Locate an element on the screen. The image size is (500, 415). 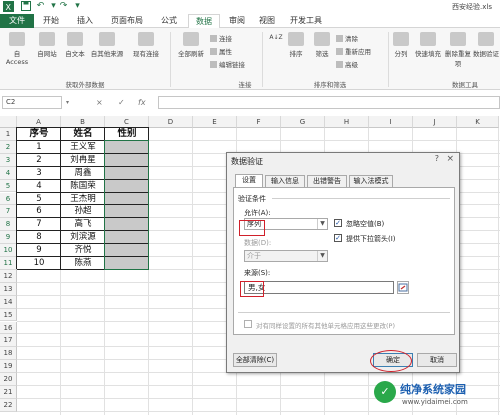
confirm-entry-icon: ✓ is located at coordinates (121, 102).